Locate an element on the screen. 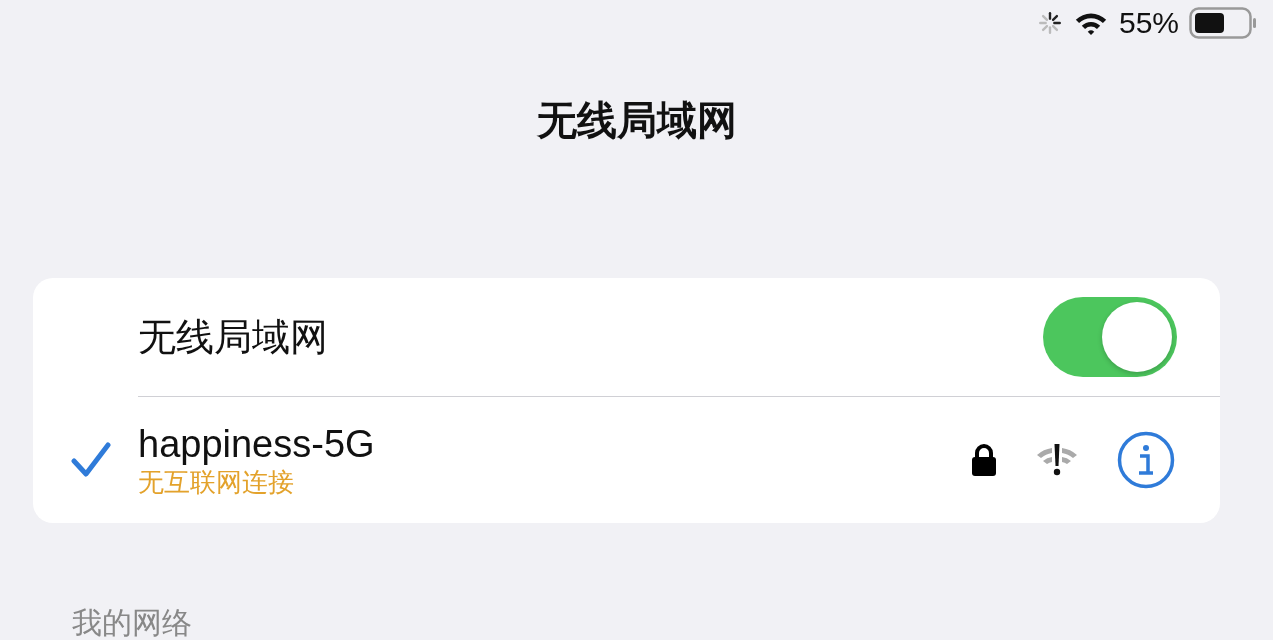  checkmark-icon is located at coordinates (90, 460).